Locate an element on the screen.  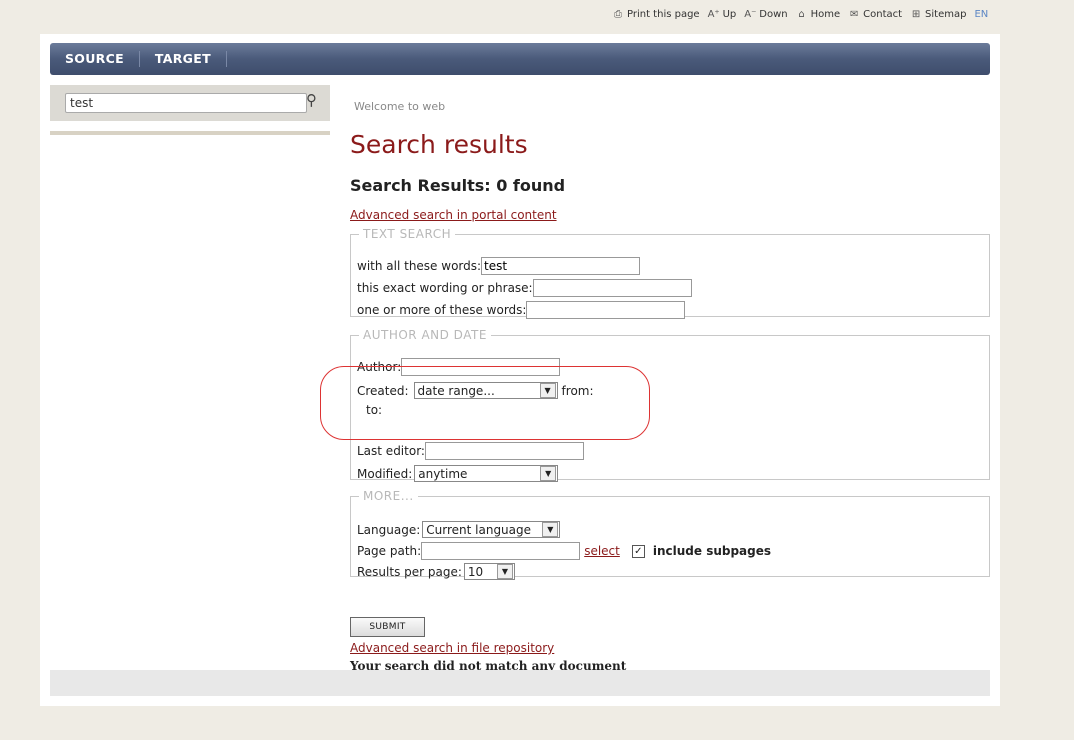
contact-label: Contact is located at coordinates (883, 14).